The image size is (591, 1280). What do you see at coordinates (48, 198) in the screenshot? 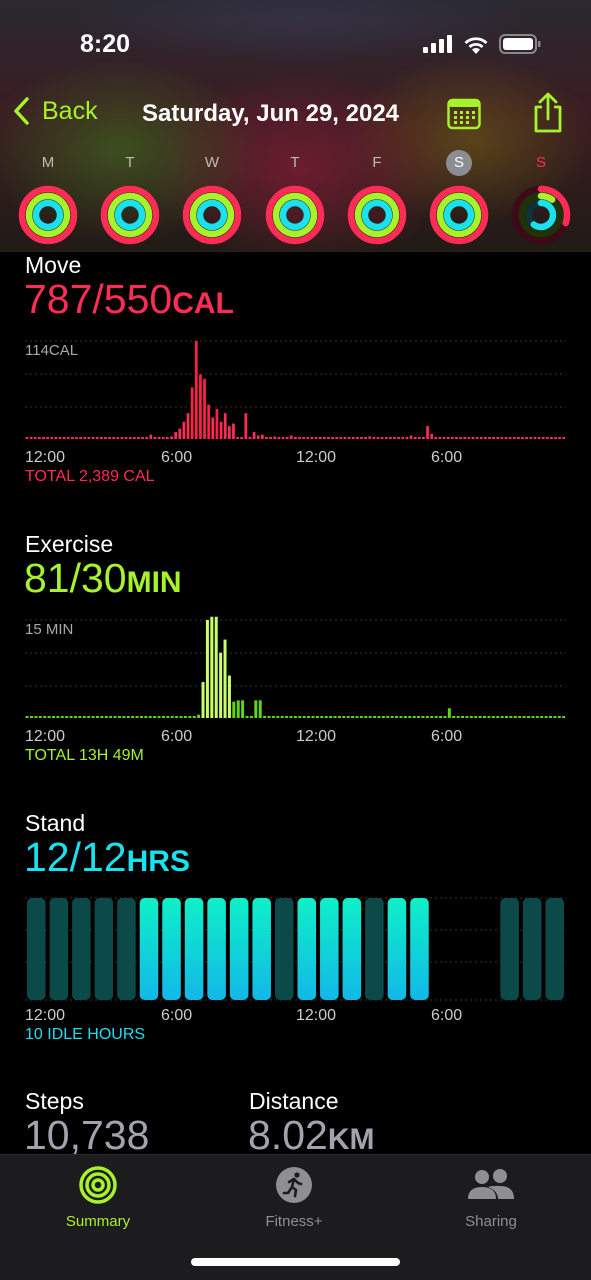
I see `day-0: M` at bounding box center [48, 198].